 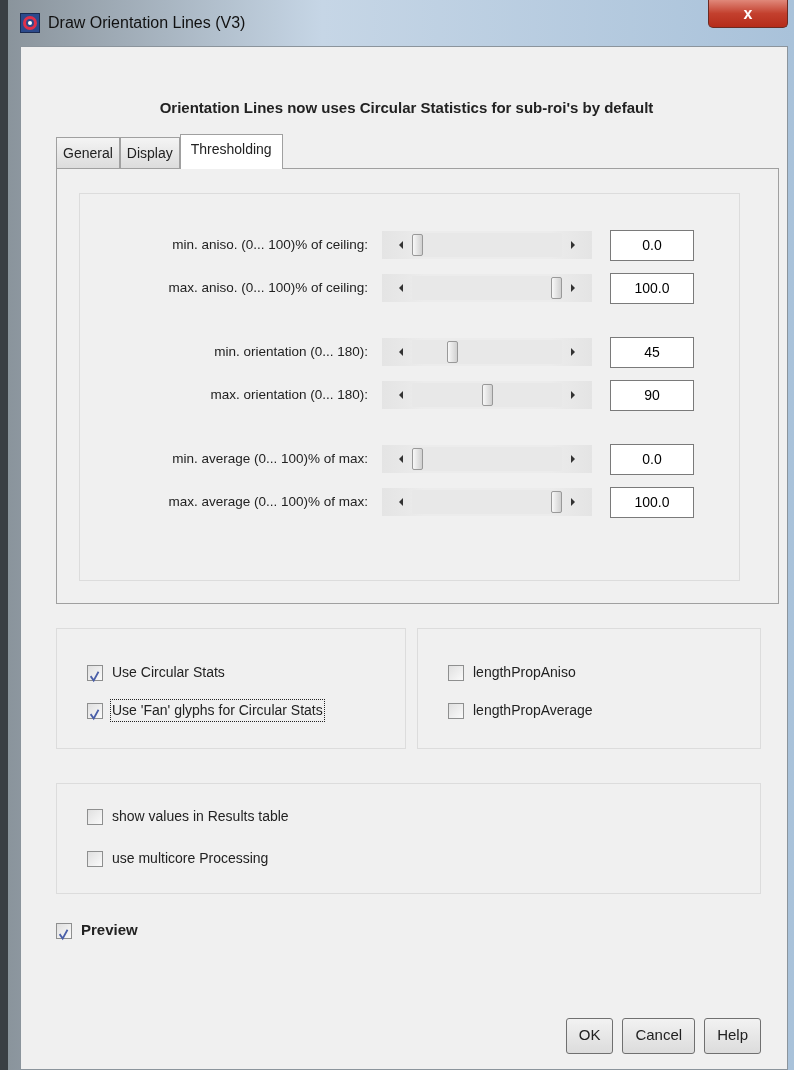 What do you see at coordinates (732, 1035) in the screenshot?
I see `dialog-button: Help` at bounding box center [732, 1035].